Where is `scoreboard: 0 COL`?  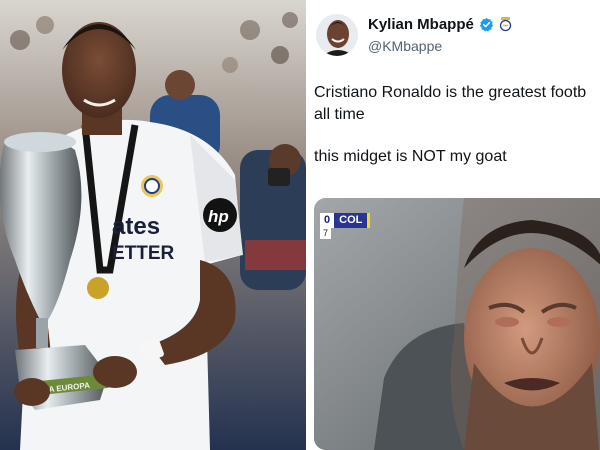 scoreboard: 0 COL is located at coordinates (345, 220).